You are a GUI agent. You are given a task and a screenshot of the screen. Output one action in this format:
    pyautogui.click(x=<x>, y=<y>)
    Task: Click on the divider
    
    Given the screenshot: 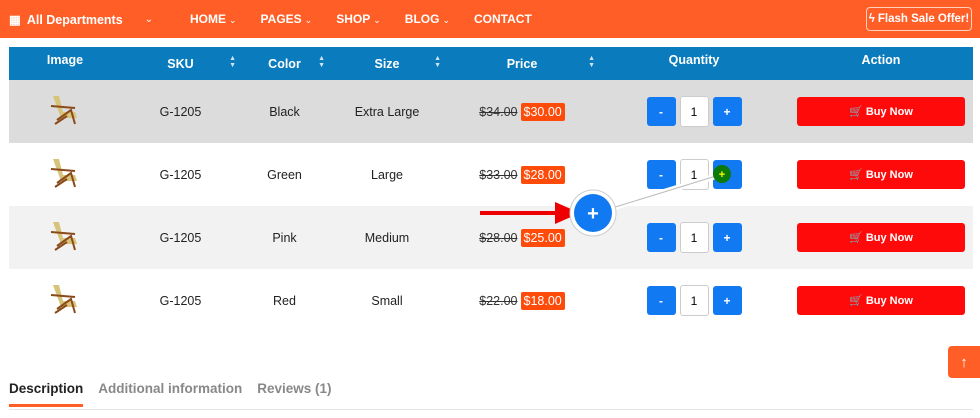 What is the action you would take?
    pyautogui.click(x=491, y=409)
    